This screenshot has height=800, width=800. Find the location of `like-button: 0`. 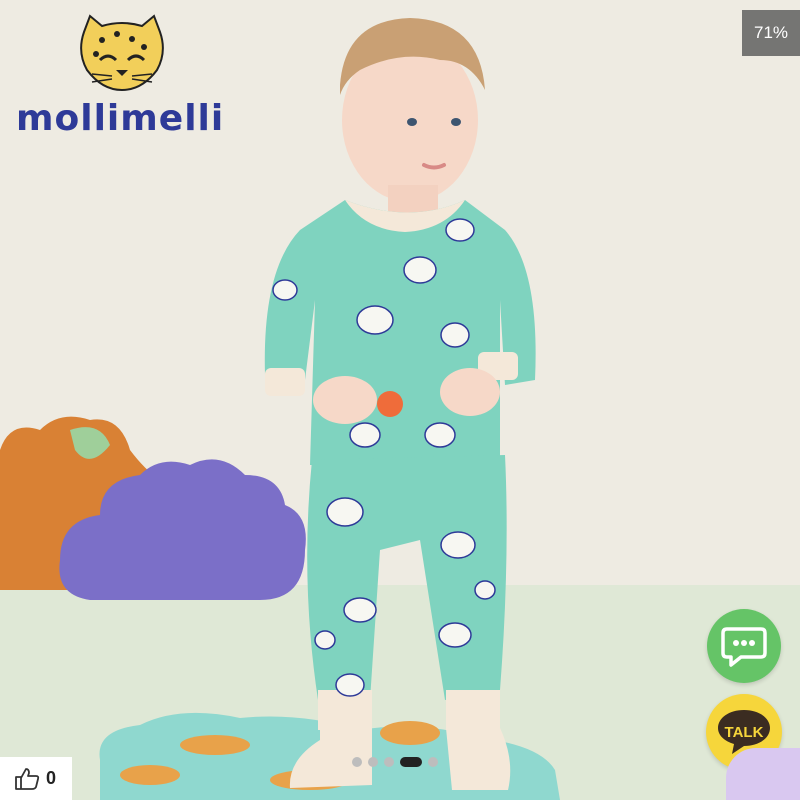

like-button: 0 is located at coordinates (36, 778).